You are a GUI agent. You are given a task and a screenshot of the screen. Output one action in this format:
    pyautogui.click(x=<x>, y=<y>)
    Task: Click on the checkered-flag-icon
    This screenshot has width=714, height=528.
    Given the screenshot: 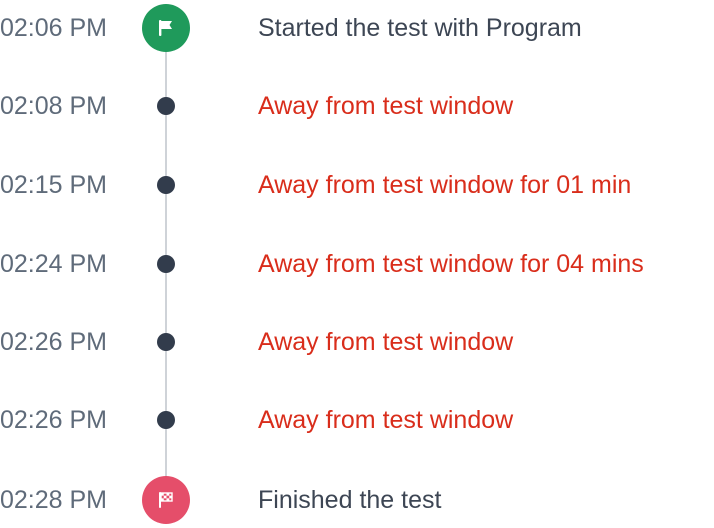 What is the action you would take?
    pyautogui.click(x=166, y=500)
    